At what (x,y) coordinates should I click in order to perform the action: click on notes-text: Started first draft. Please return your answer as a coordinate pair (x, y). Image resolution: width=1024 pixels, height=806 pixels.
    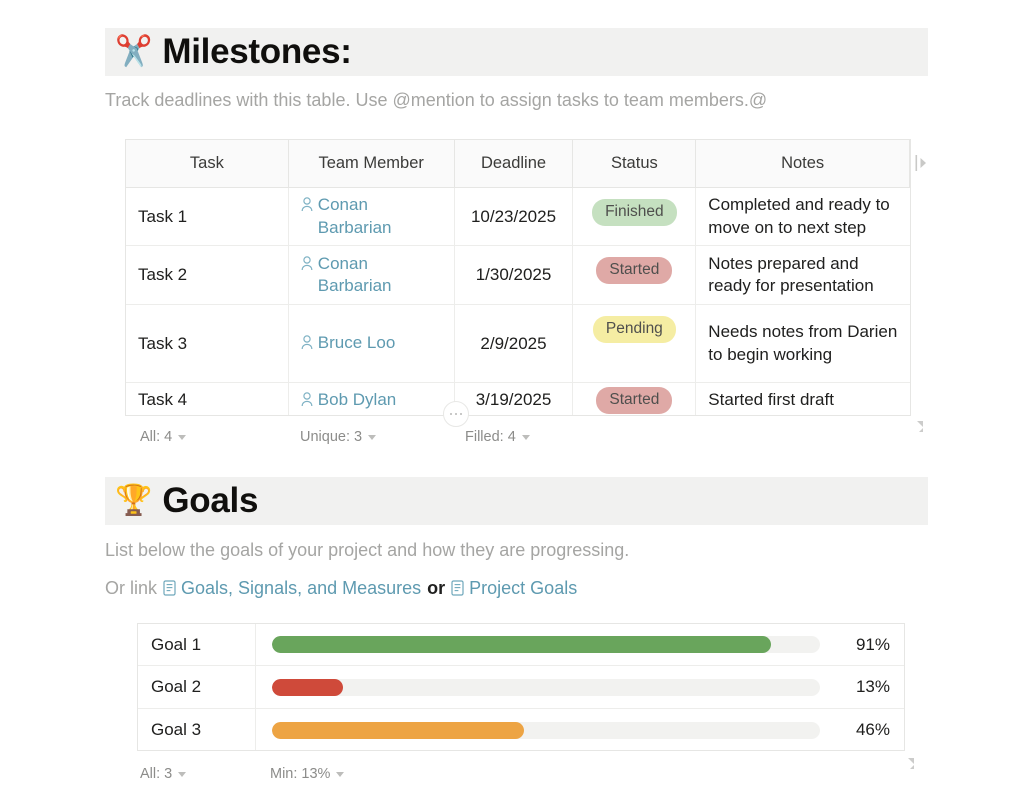
    Looking at the image, I should click on (771, 399).